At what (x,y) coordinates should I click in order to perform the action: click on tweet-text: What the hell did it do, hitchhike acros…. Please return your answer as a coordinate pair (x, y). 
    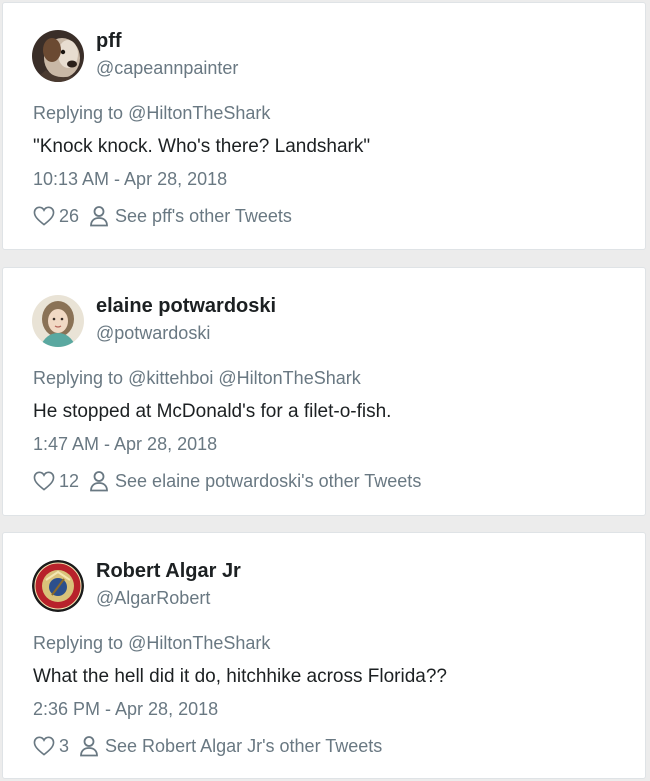
    Looking at the image, I should click on (240, 676).